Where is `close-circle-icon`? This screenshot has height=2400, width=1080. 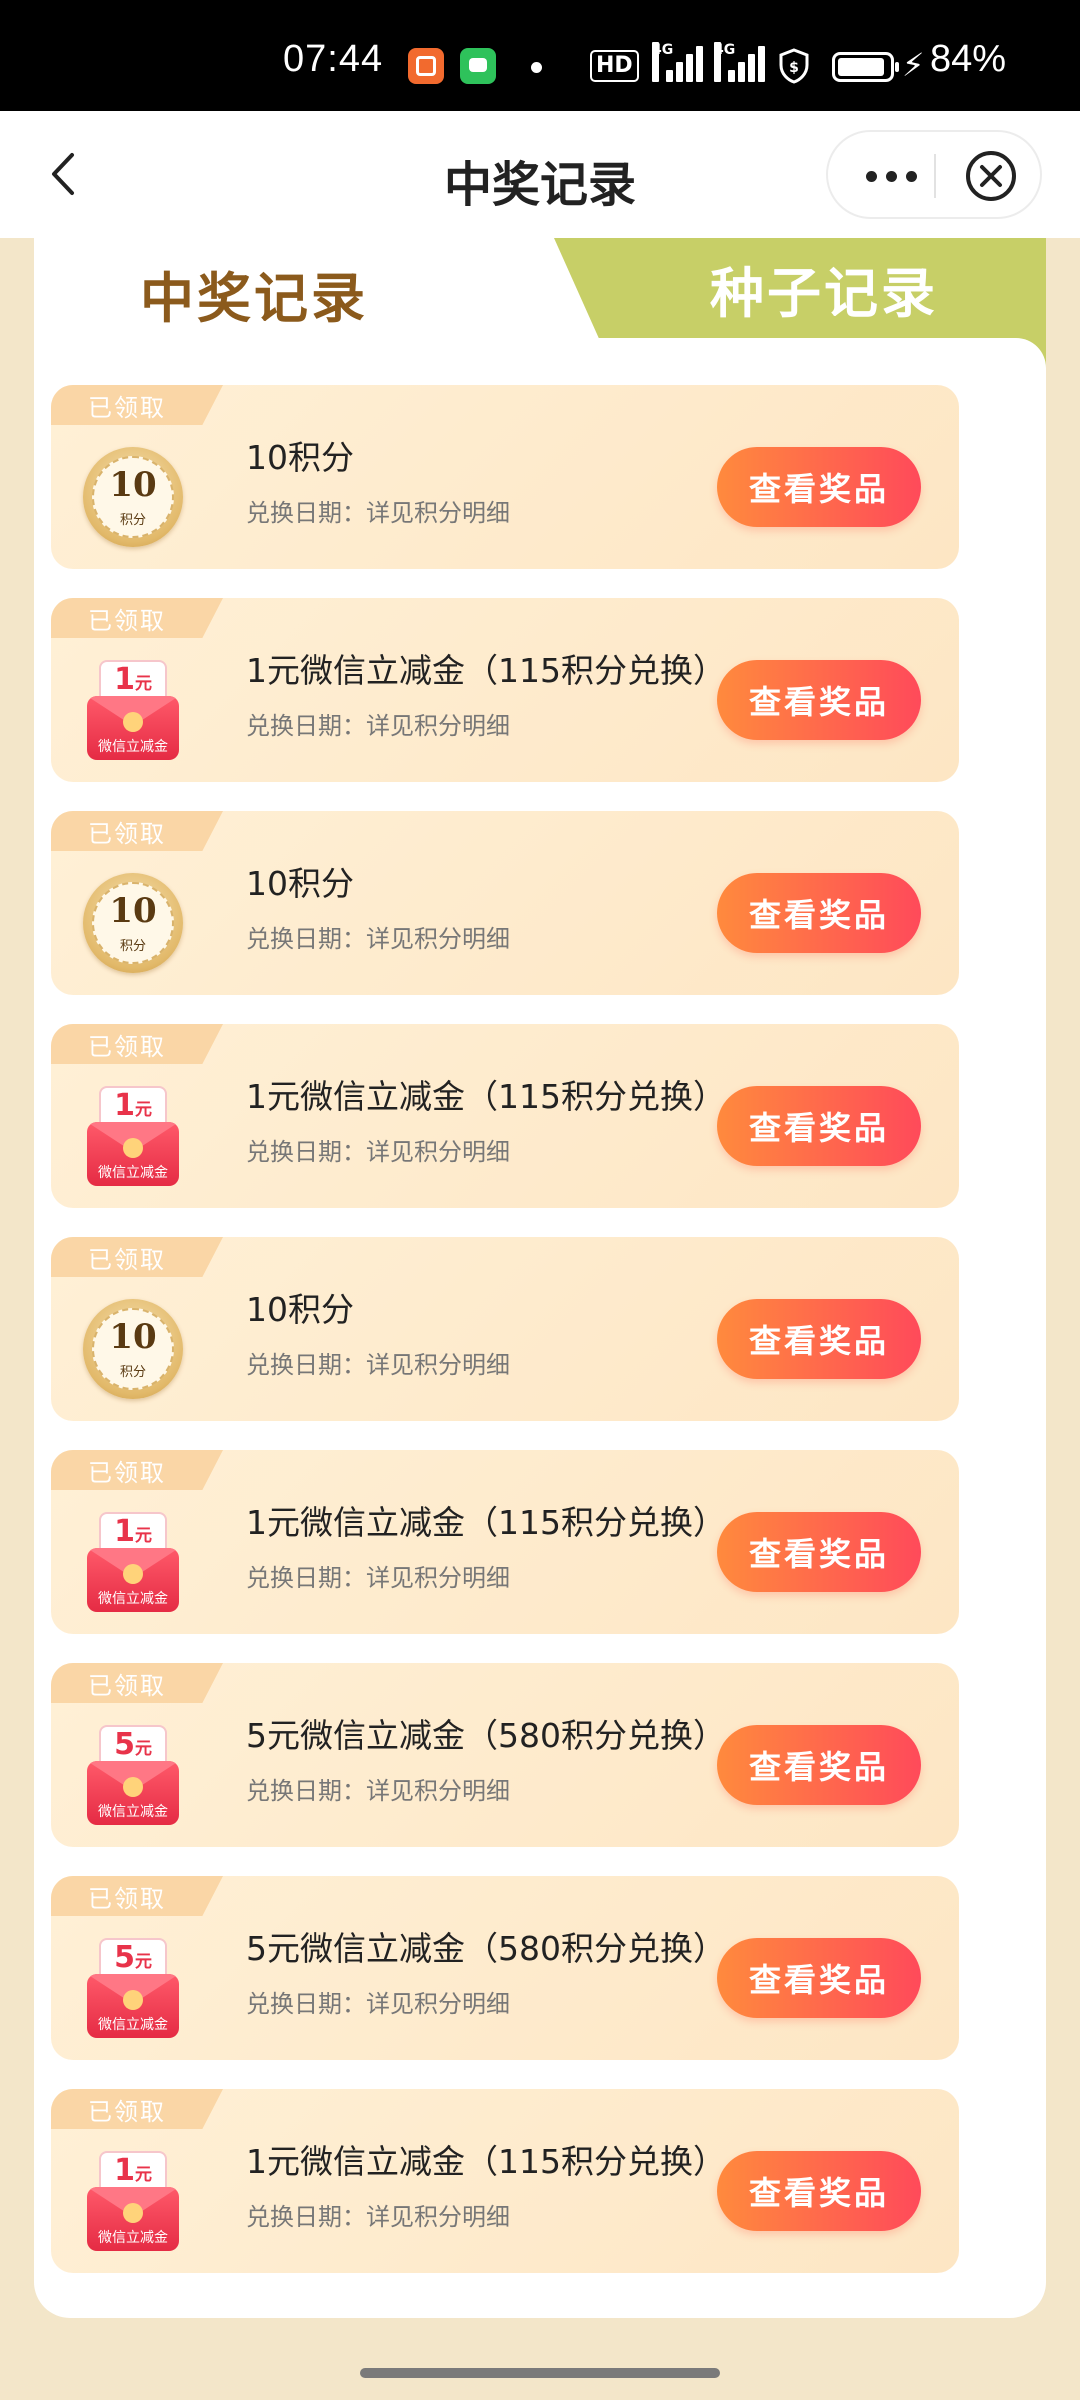
close-circle-icon is located at coordinates (991, 176).